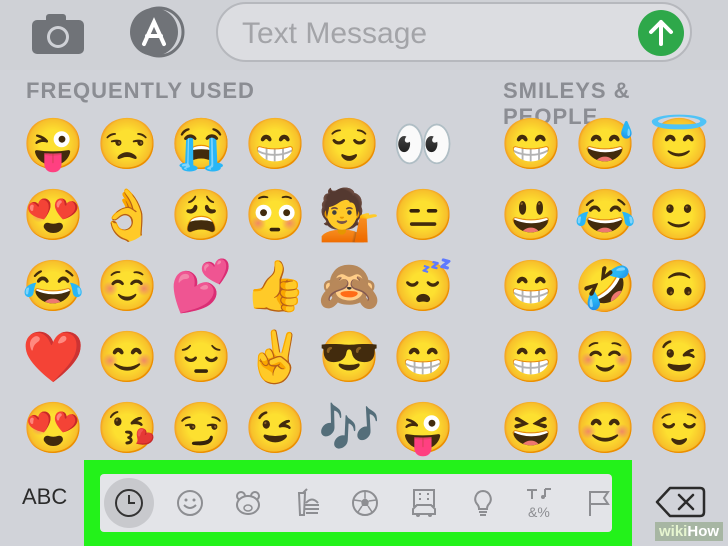 The width and height of the screenshot is (728, 546). I want to click on category-travel-button, so click(424, 503).